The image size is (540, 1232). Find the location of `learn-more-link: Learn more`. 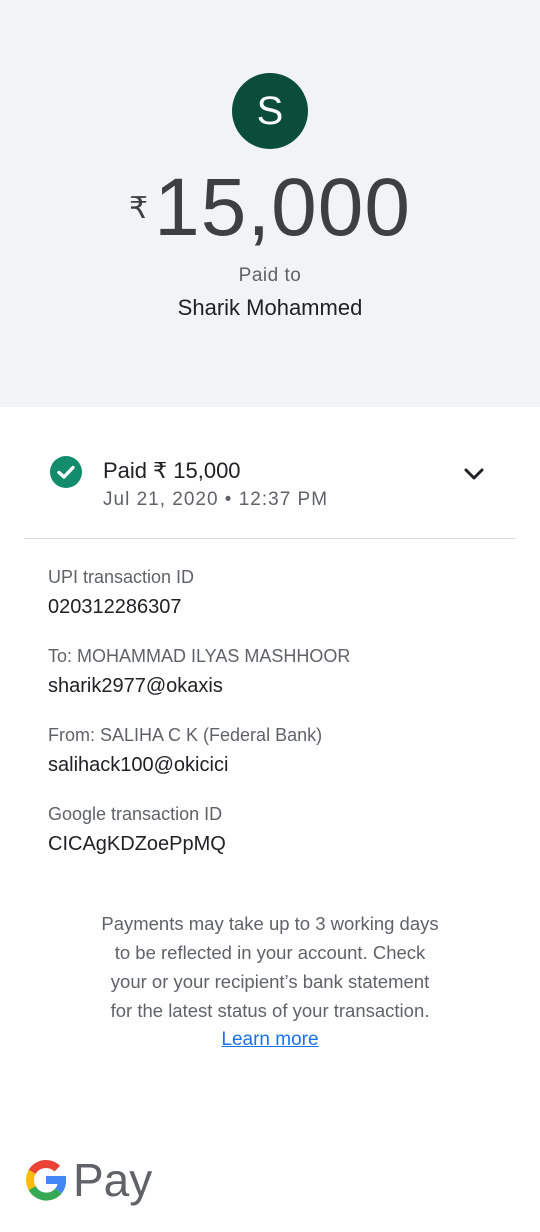

learn-more-link: Learn more is located at coordinates (269, 1039).